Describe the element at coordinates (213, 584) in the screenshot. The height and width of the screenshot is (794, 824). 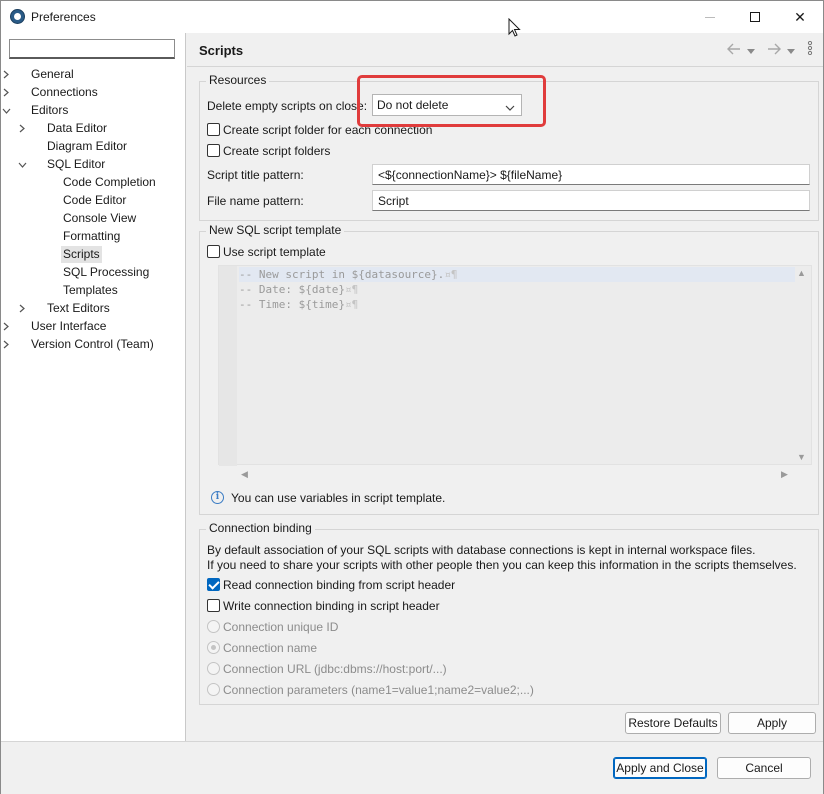
I see `read-header-checkbox` at that location.